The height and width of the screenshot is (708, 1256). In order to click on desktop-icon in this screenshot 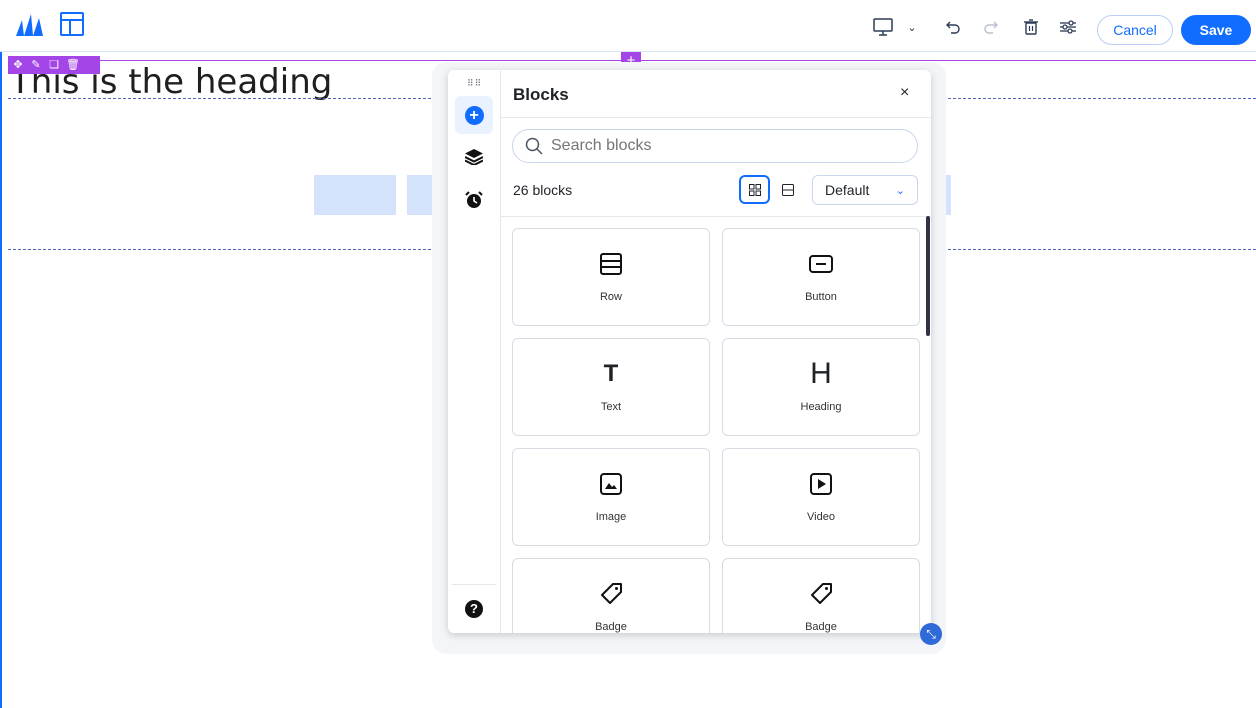, I will do `click(883, 27)`.